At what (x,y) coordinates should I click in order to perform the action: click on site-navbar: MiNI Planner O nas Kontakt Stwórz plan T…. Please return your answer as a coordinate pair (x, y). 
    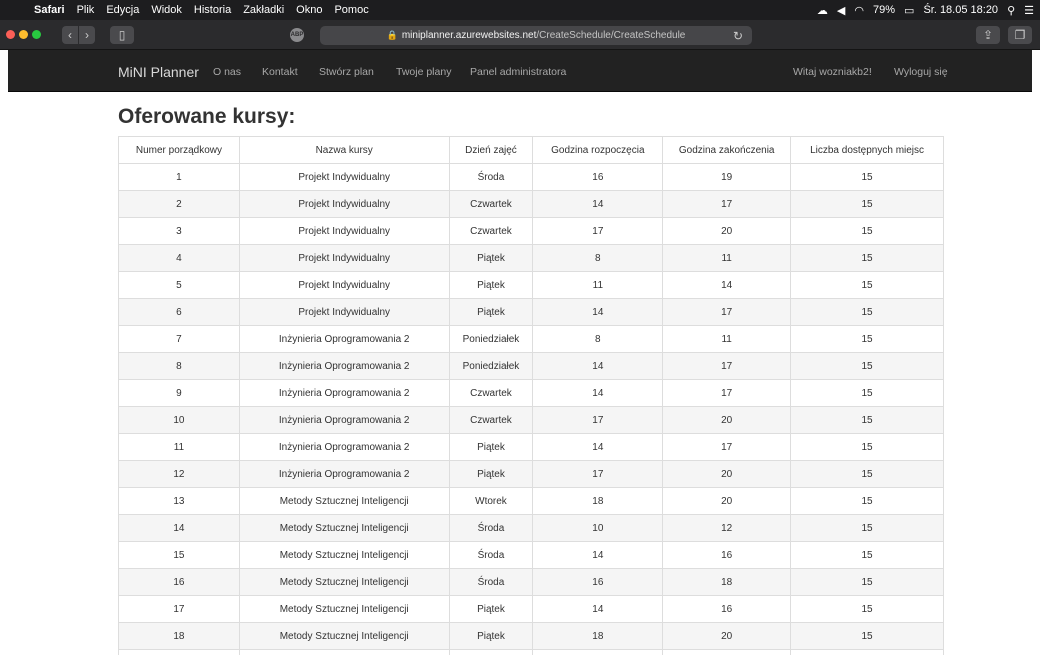
    Looking at the image, I should click on (520, 71).